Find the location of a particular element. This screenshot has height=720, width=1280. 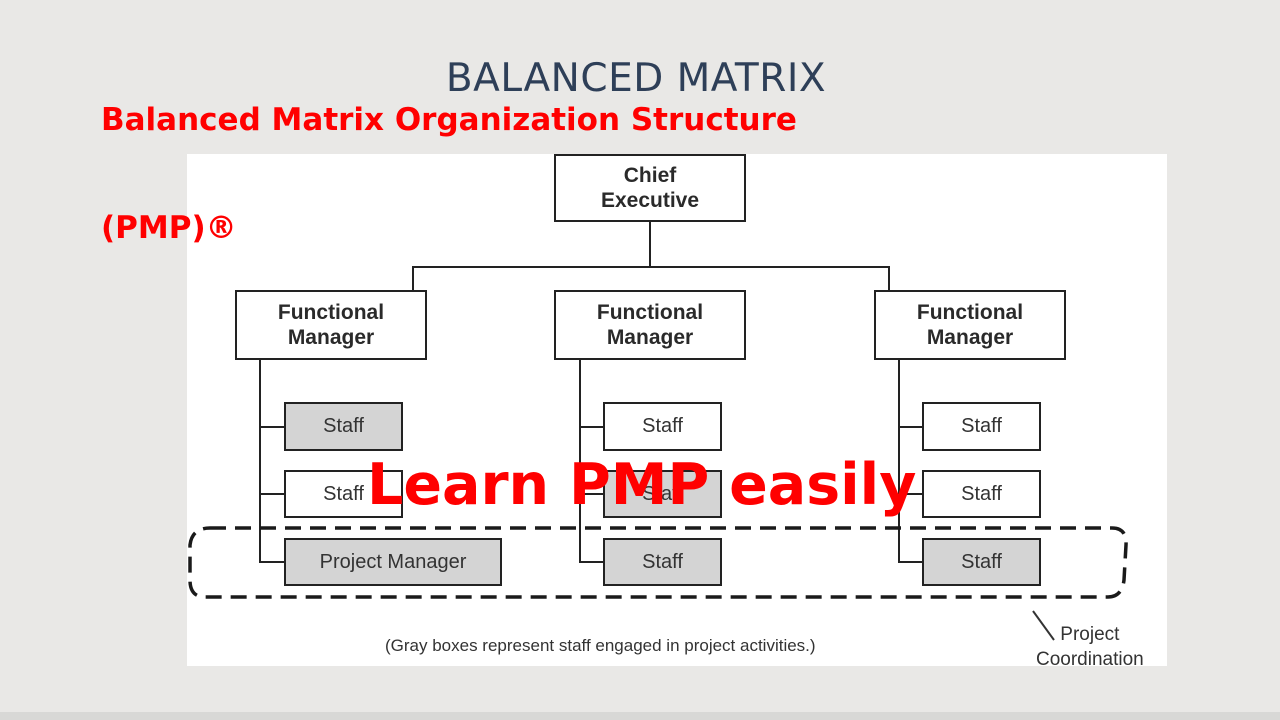

project-coordination-label: Project Coordination is located at coordinates (1090, 647).